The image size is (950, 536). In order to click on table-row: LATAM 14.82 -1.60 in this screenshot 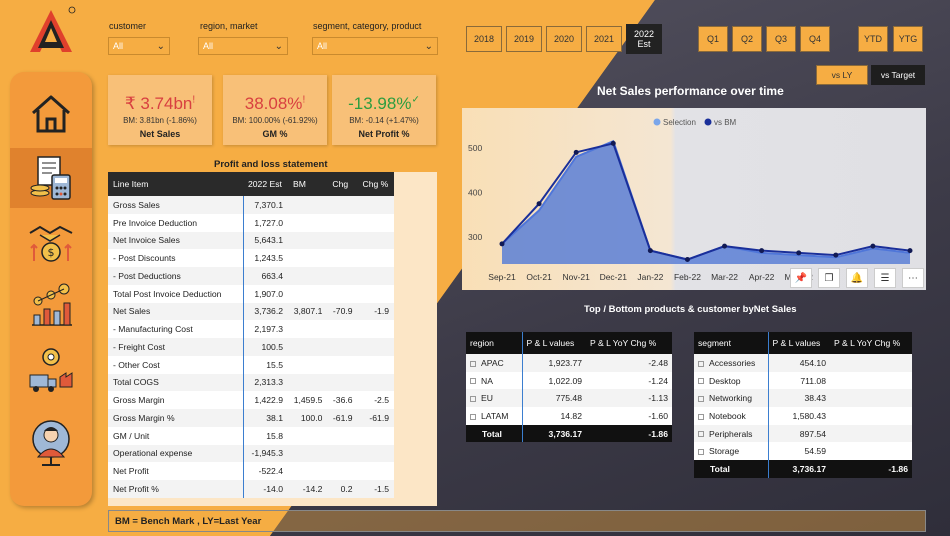, I will do `click(569, 416)`.